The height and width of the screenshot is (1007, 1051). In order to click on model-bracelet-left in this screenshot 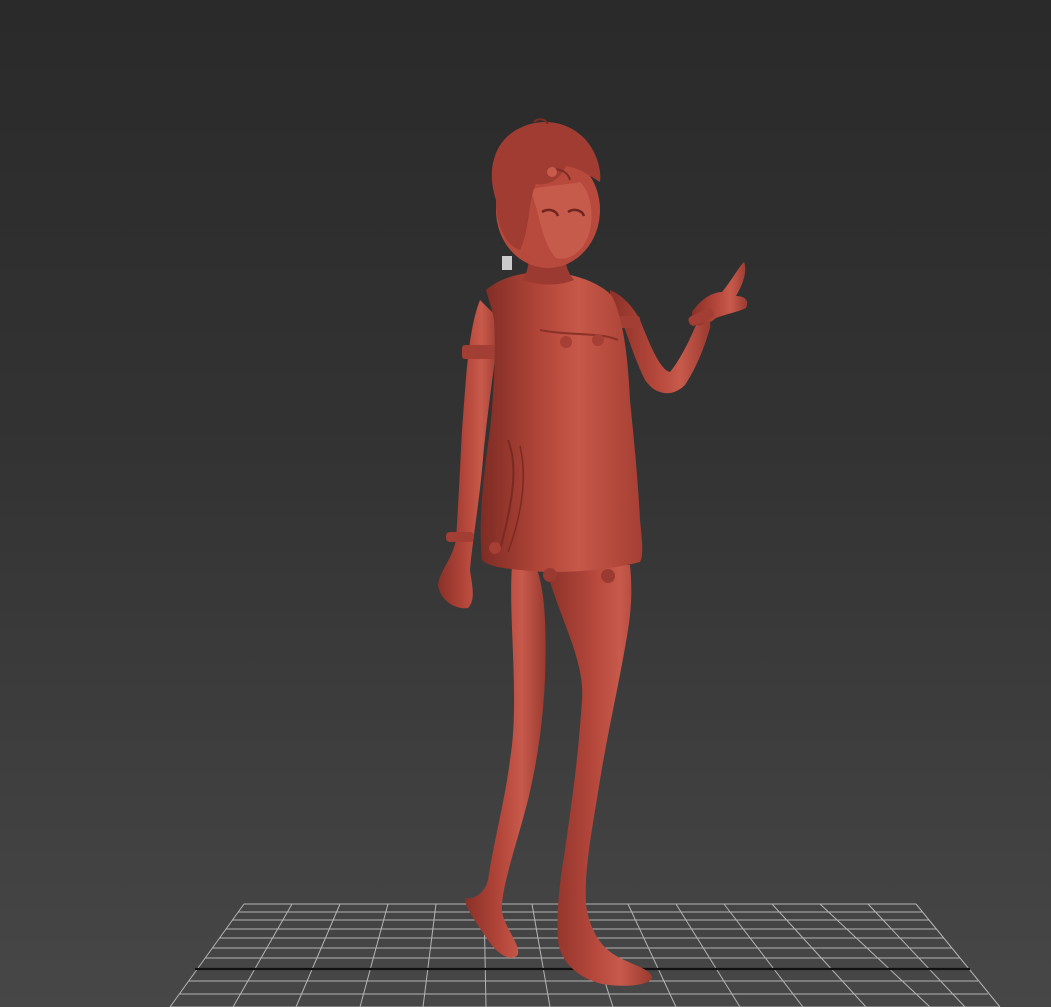, I will do `click(460, 537)`.